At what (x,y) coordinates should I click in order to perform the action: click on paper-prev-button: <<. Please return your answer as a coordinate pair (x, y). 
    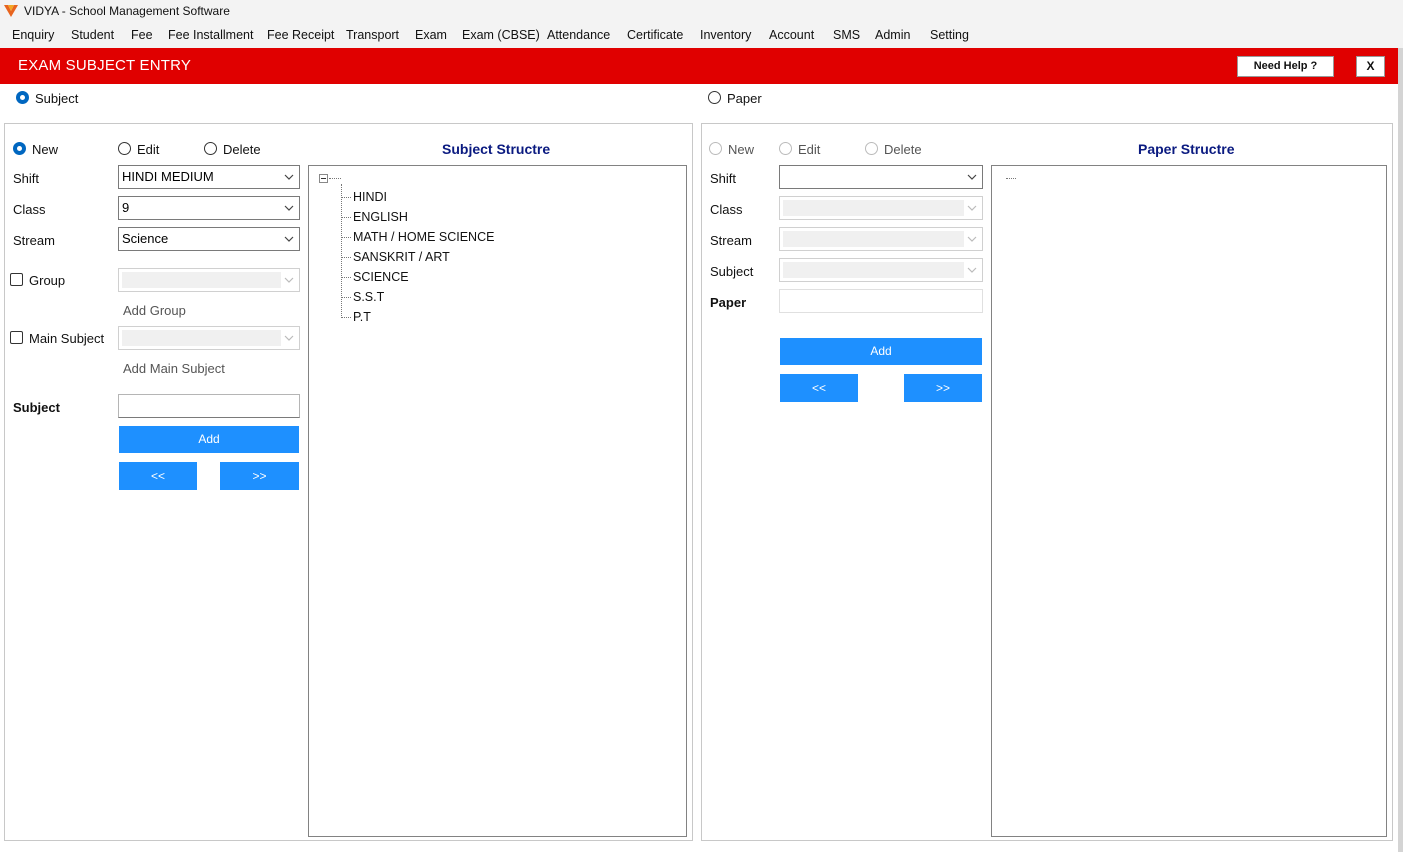
    Looking at the image, I should click on (819, 388).